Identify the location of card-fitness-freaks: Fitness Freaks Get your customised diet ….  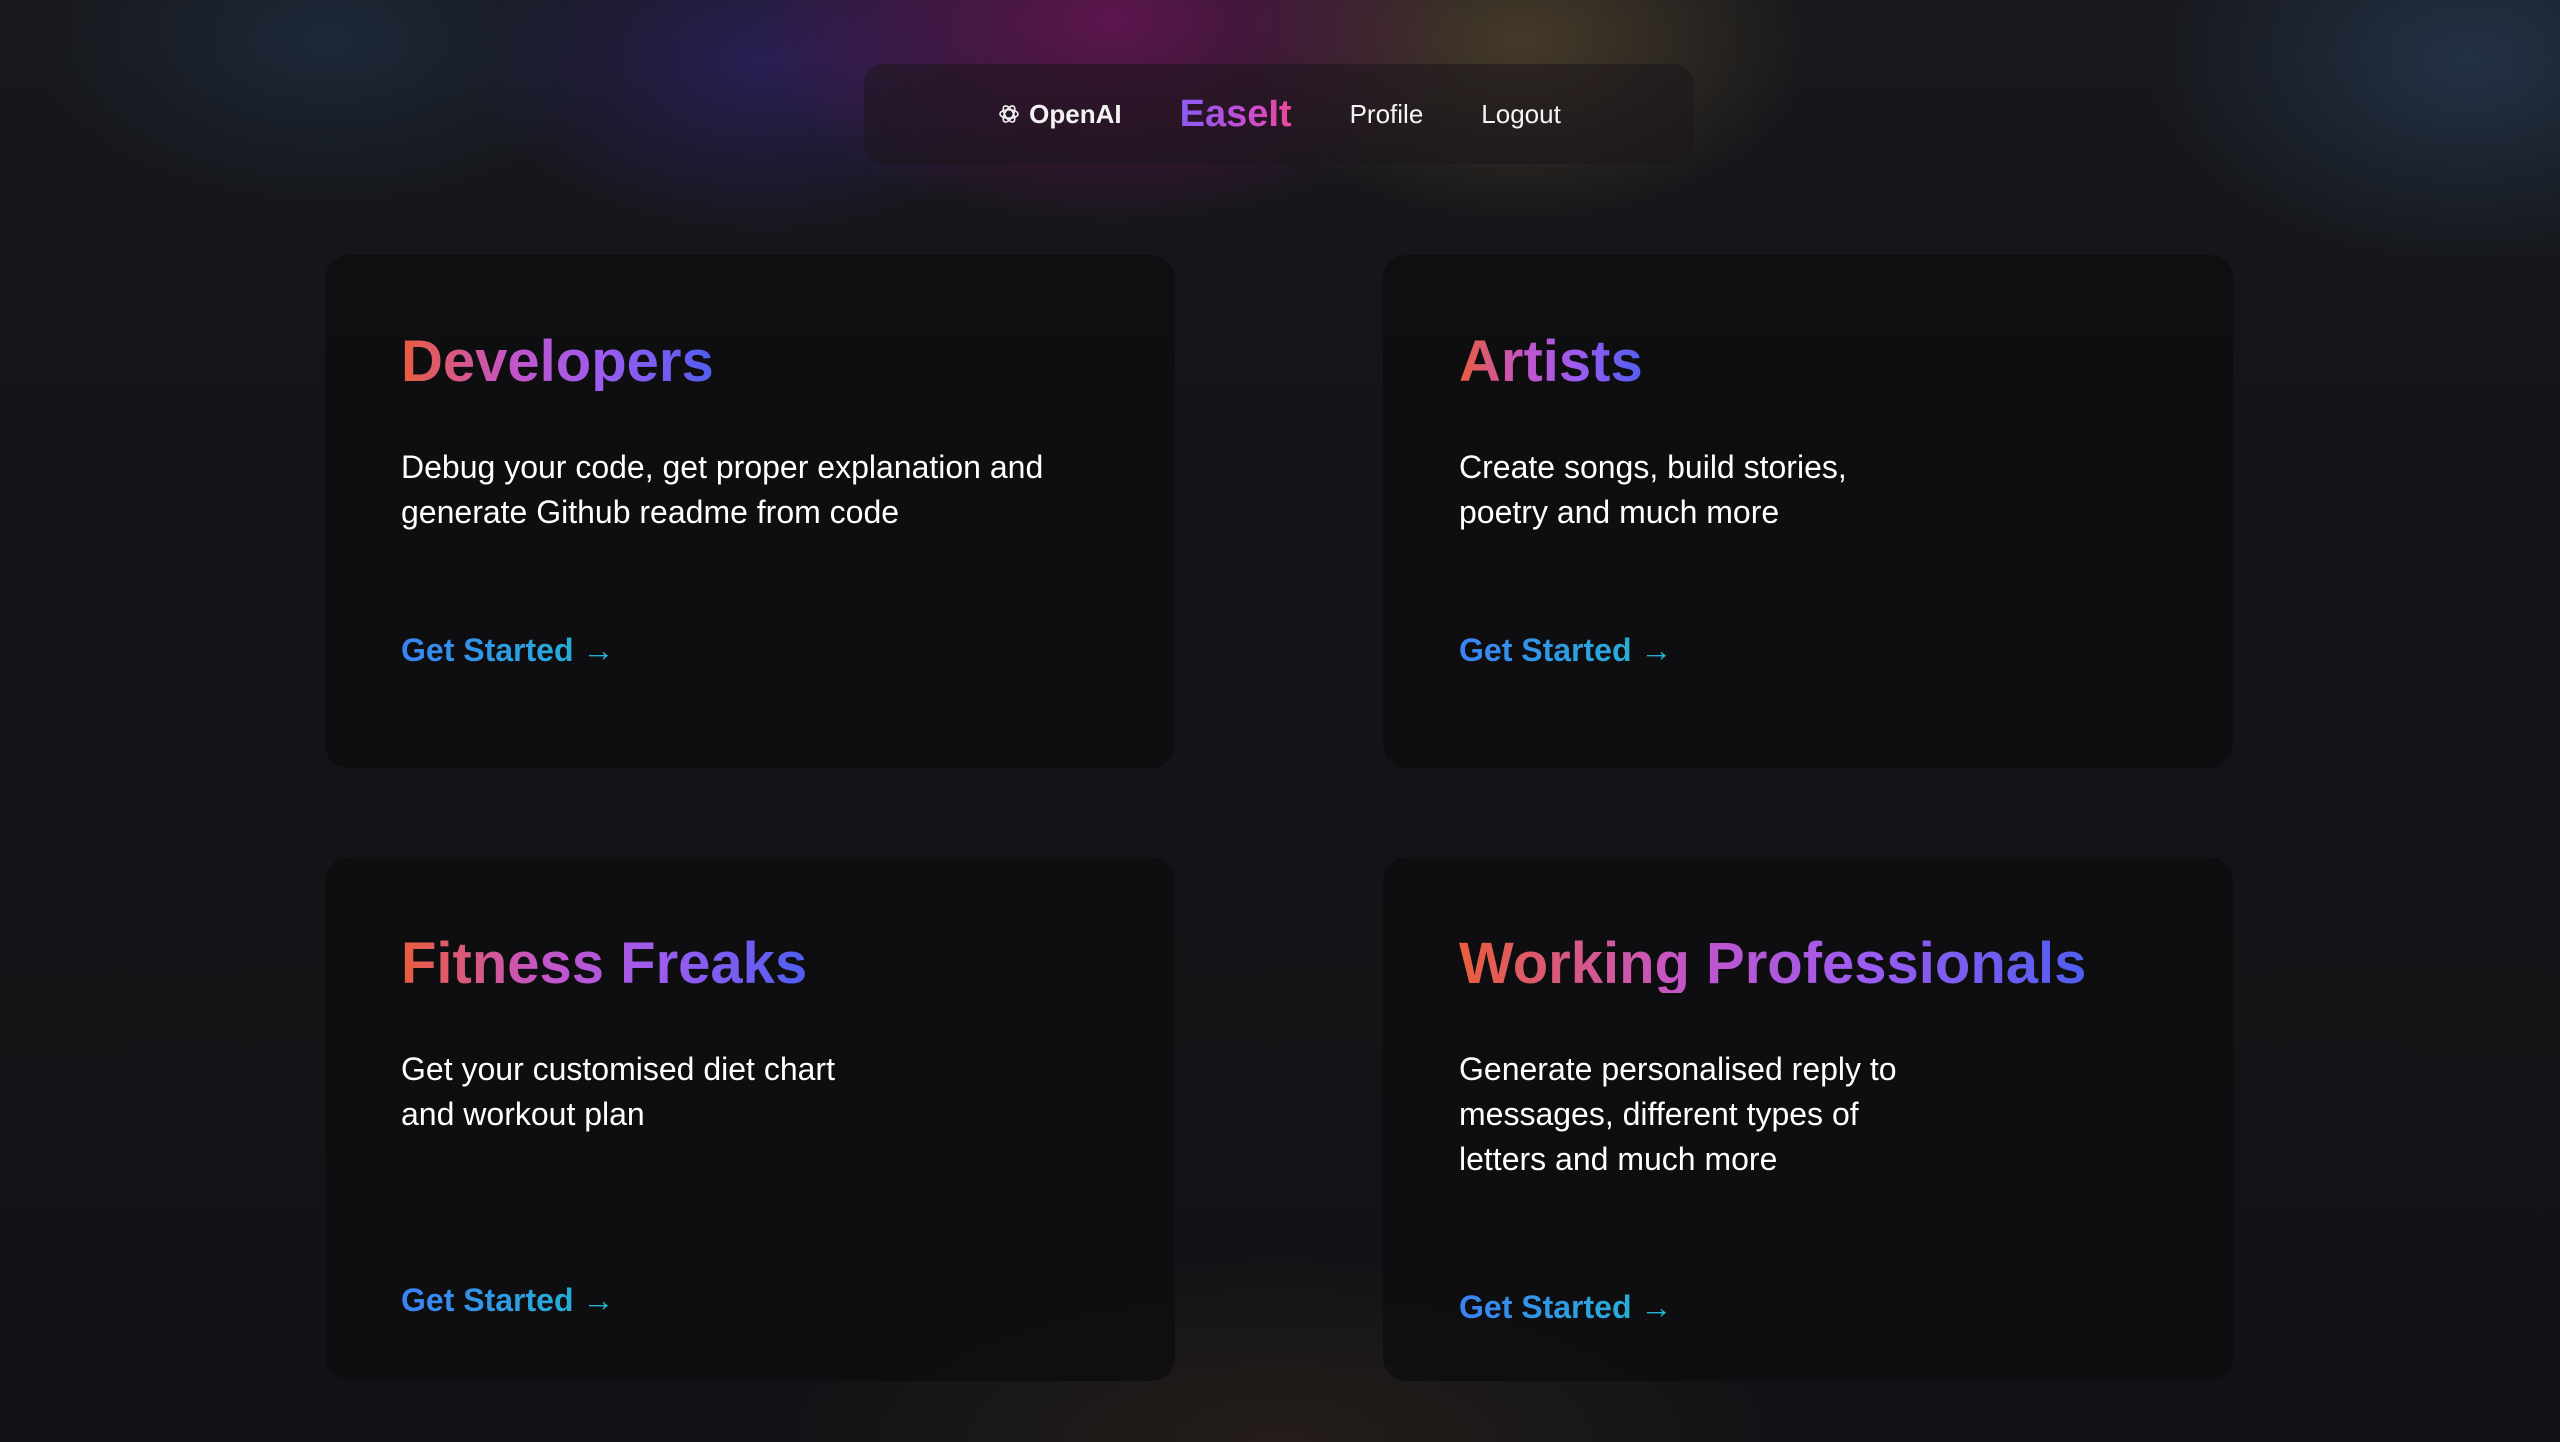
(750, 1119).